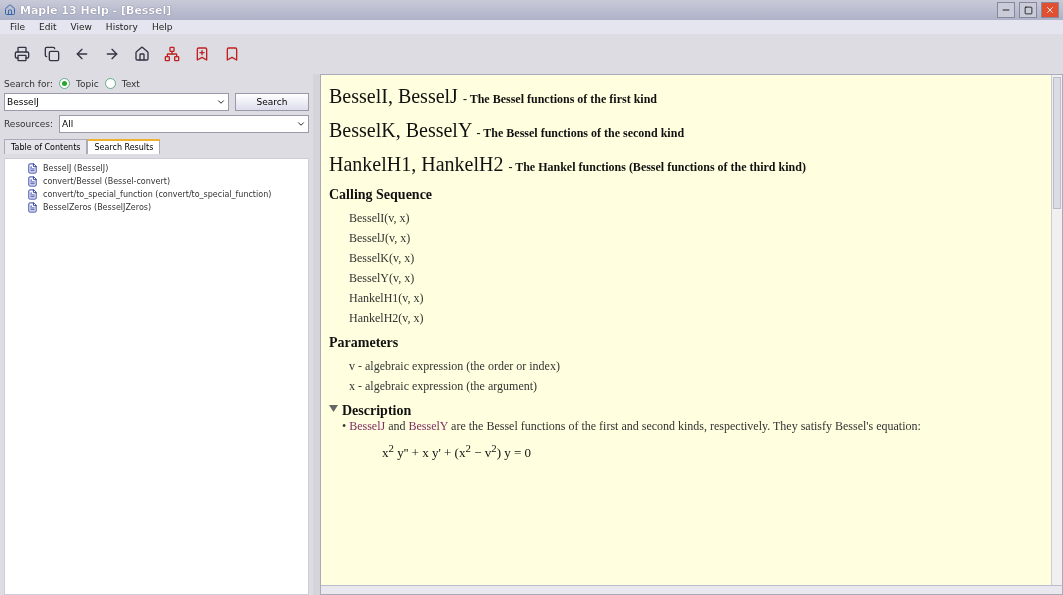 The height and width of the screenshot is (595, 1063). Describe the element at coordinates (87, 83) in the screenshot. I see `radio-label: Topic` at that location.